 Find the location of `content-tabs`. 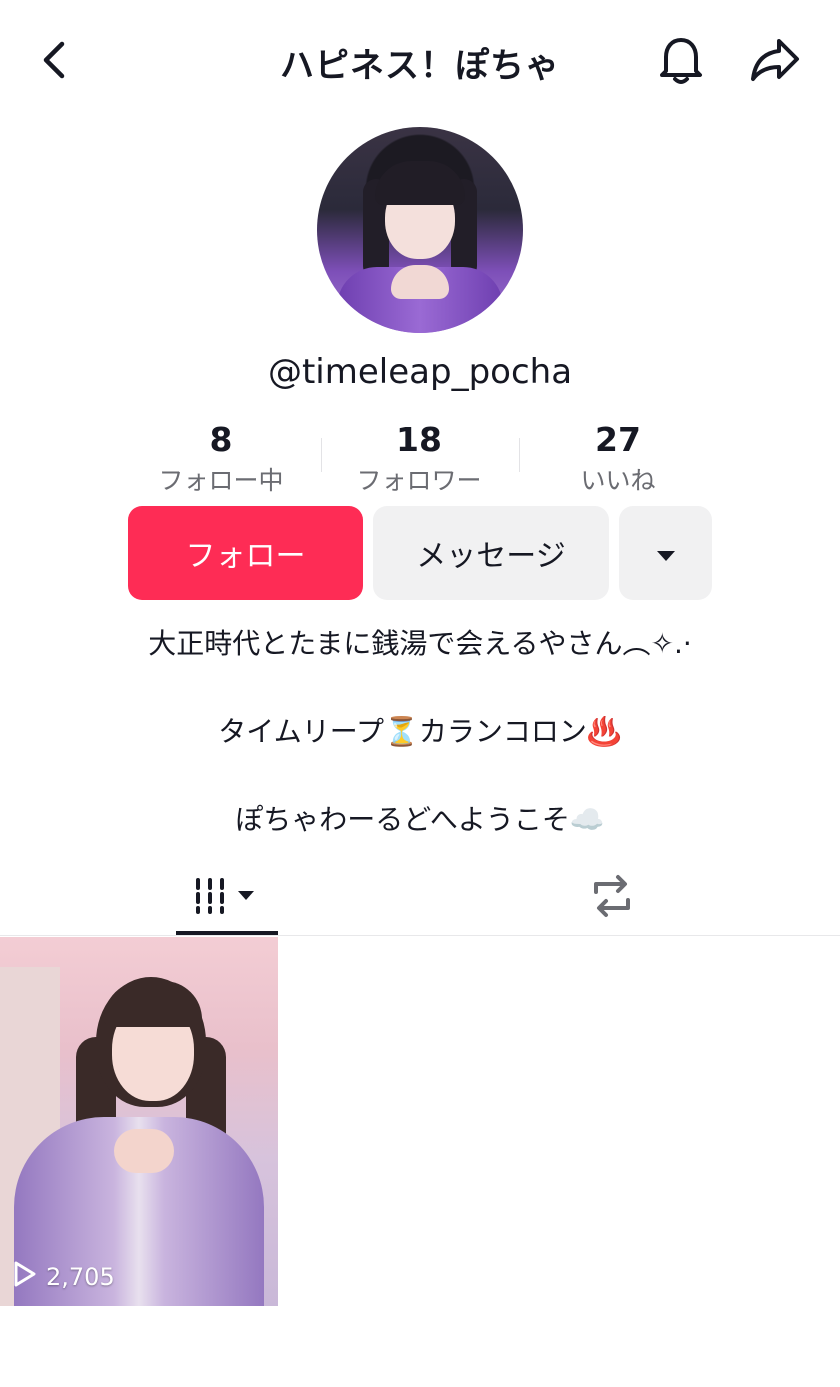

content-tabs is located at coordinates (420, 898).